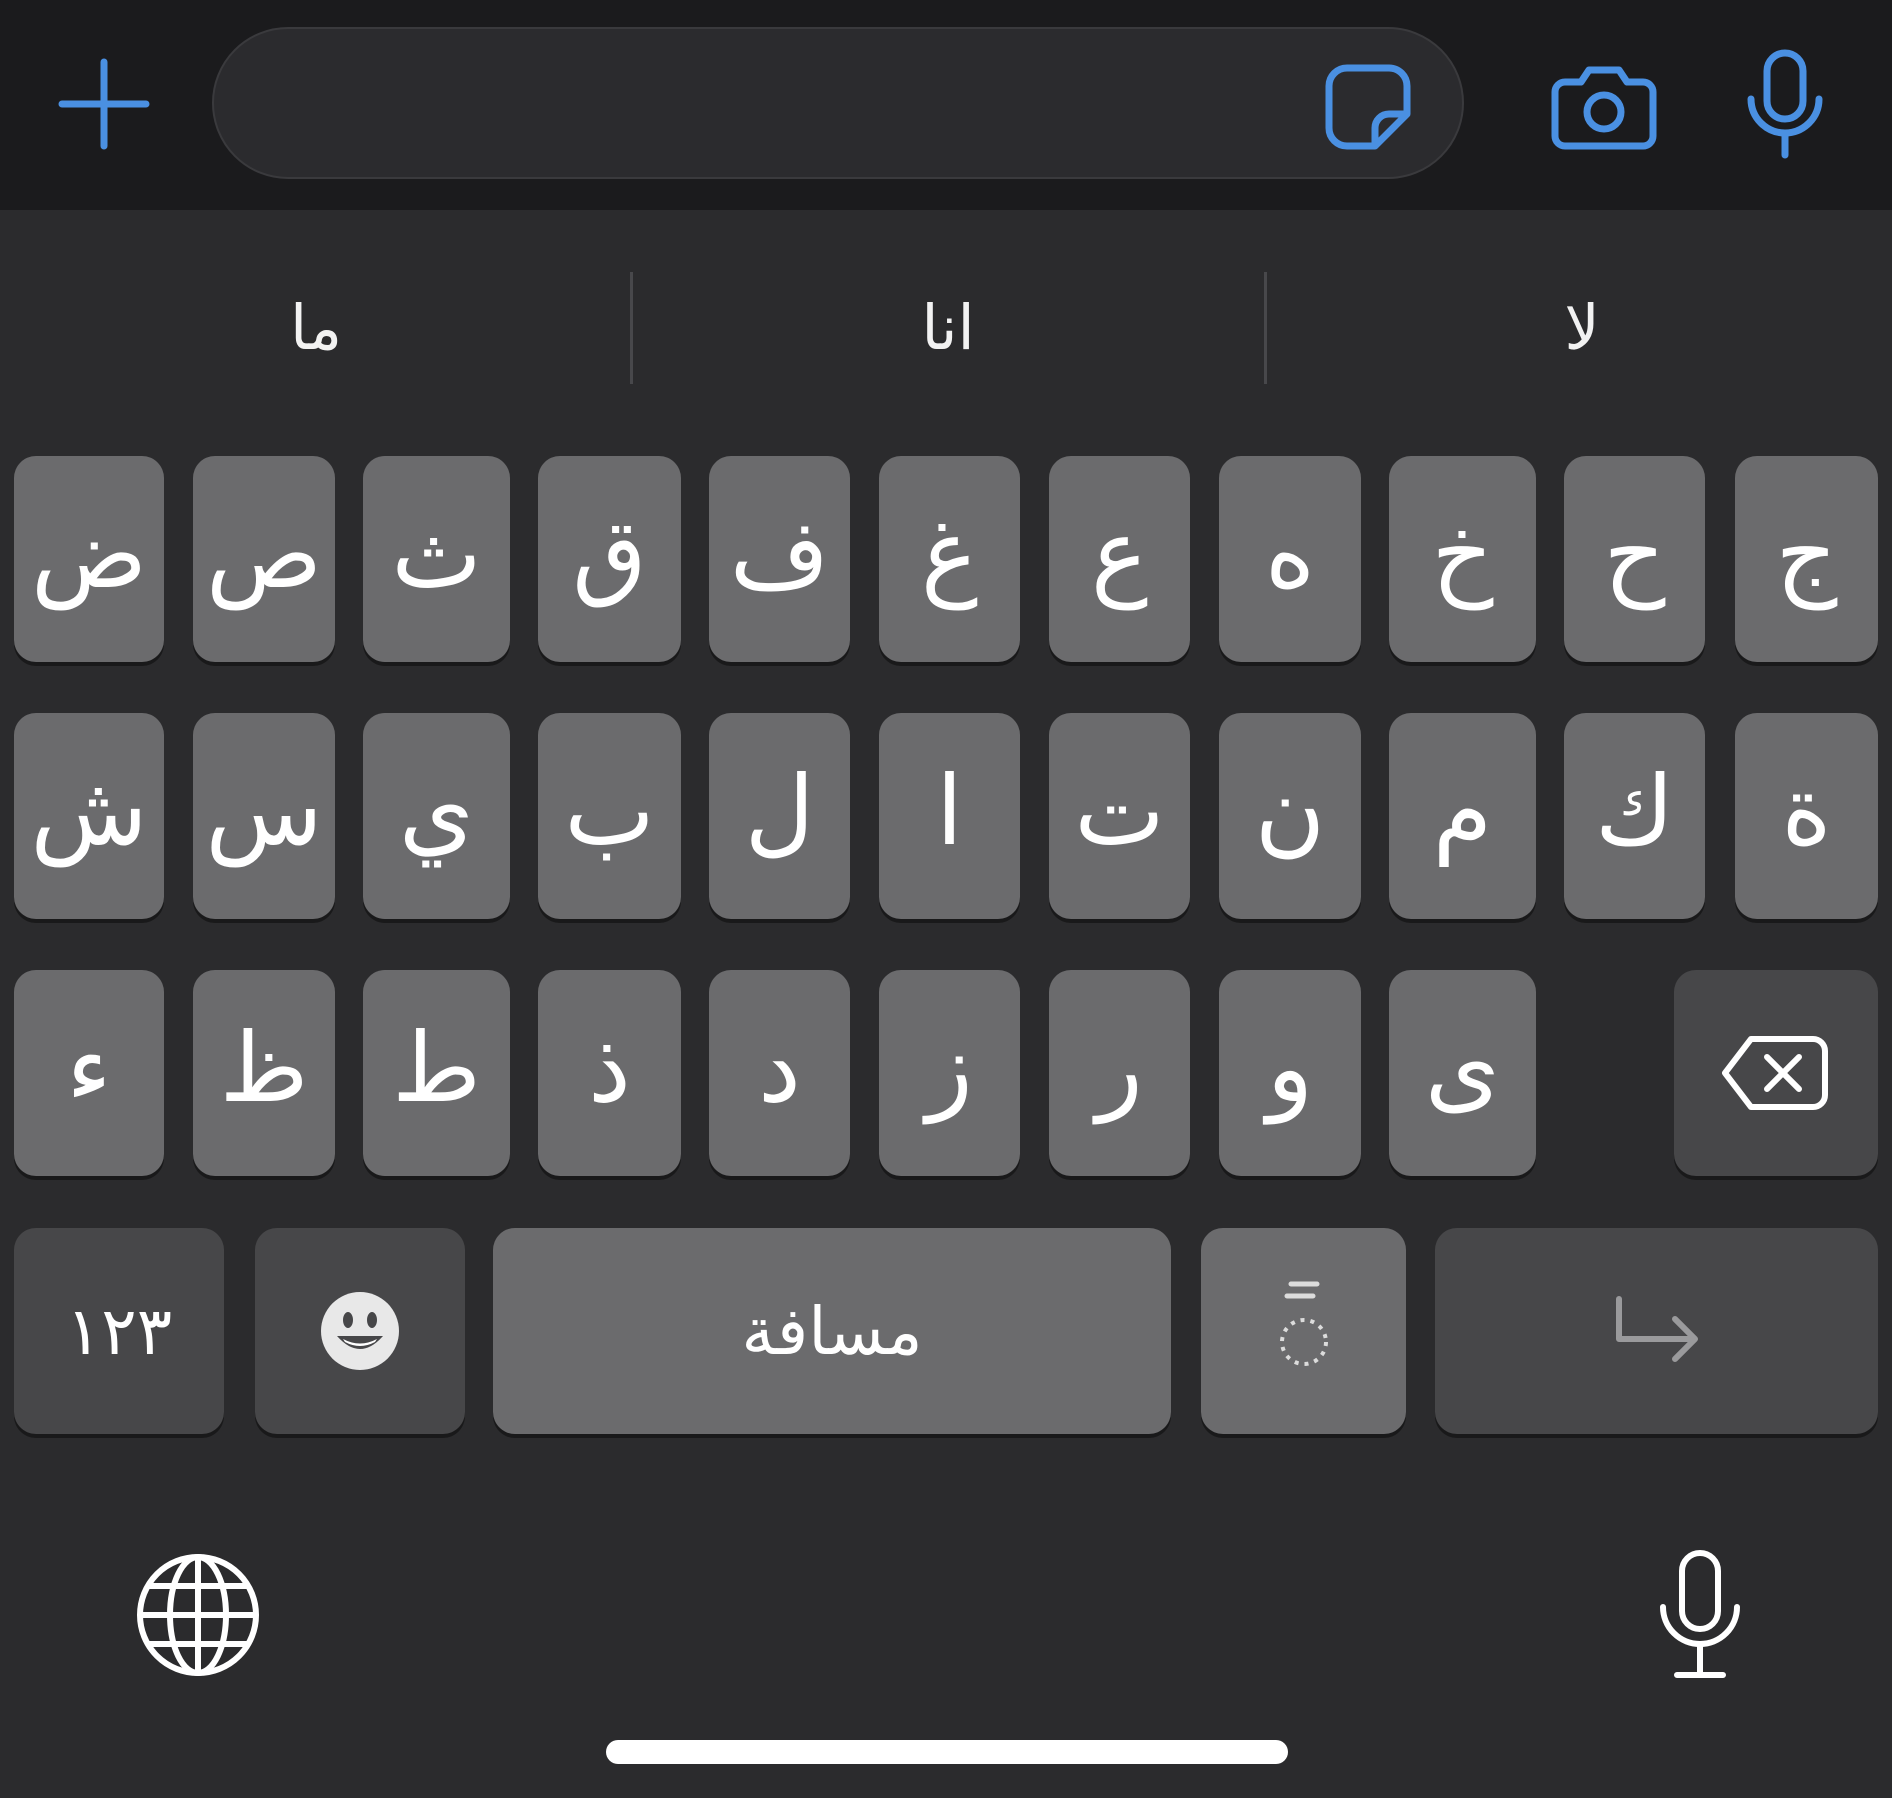 The height and width of the screenshot is (1798, 1892). Describe the element at coordinates (1579, 327) in the screenshot. I see `suggestion-item: لا` at that location.